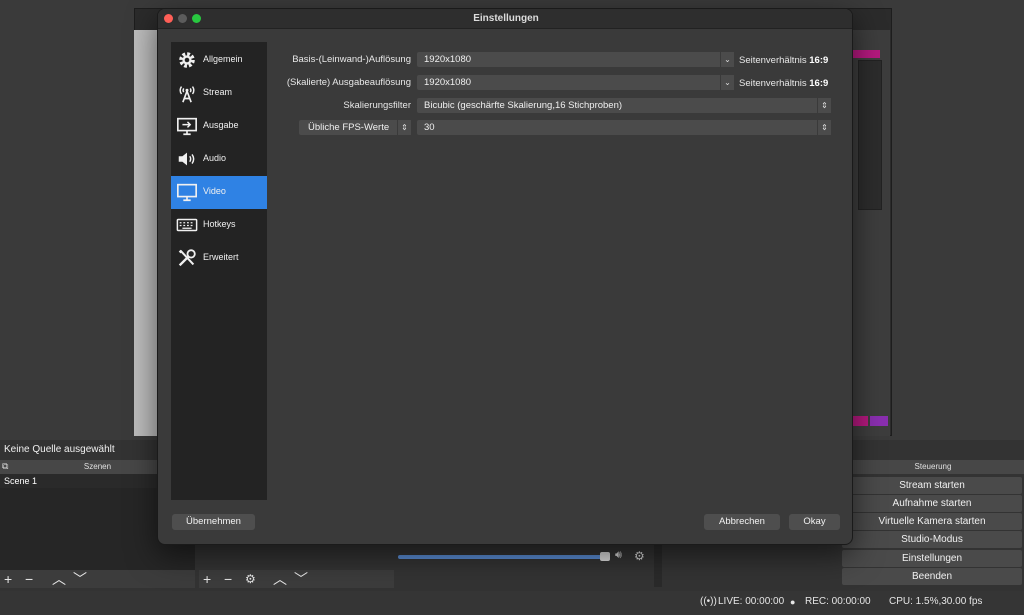 Image resolution: width=1024 pixels, height=615 pixels. Describe the element at coordinates (97, 579) in the screenshot. I see `scenes-toolbar: + − ︿ ﹀` at that location.